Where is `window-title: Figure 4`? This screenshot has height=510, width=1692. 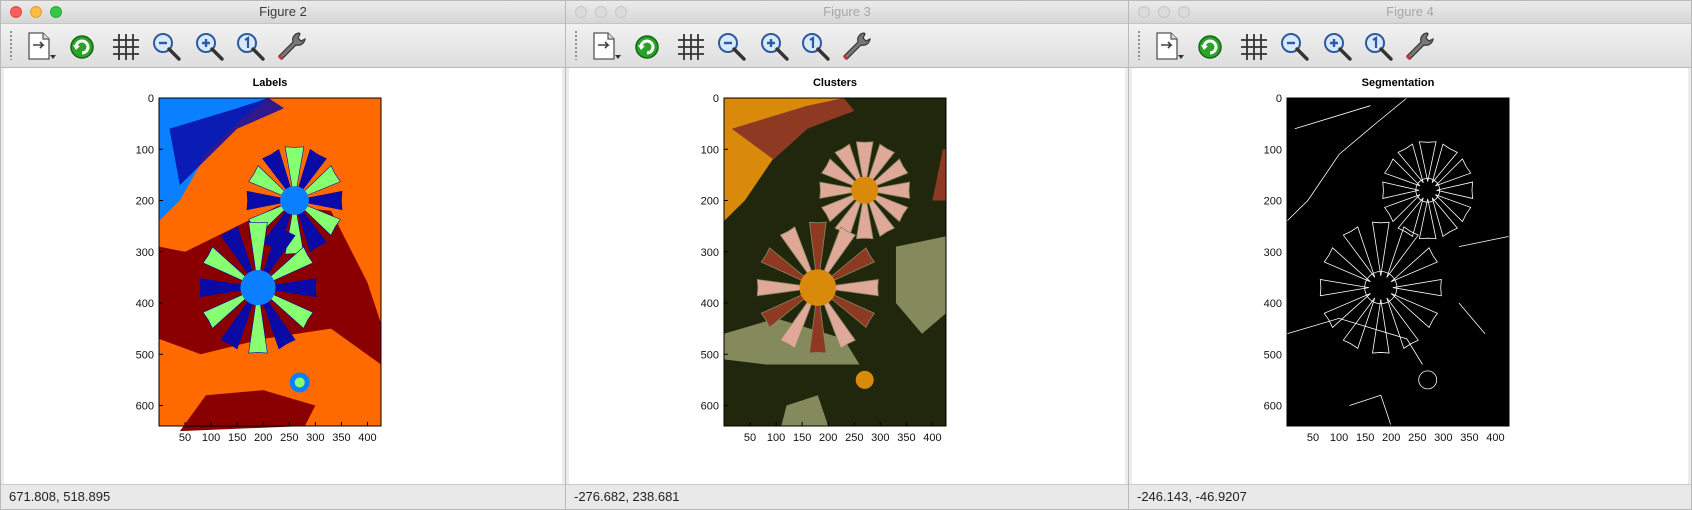
window-title: Figure 4 is located at coordinates (1410, 11).